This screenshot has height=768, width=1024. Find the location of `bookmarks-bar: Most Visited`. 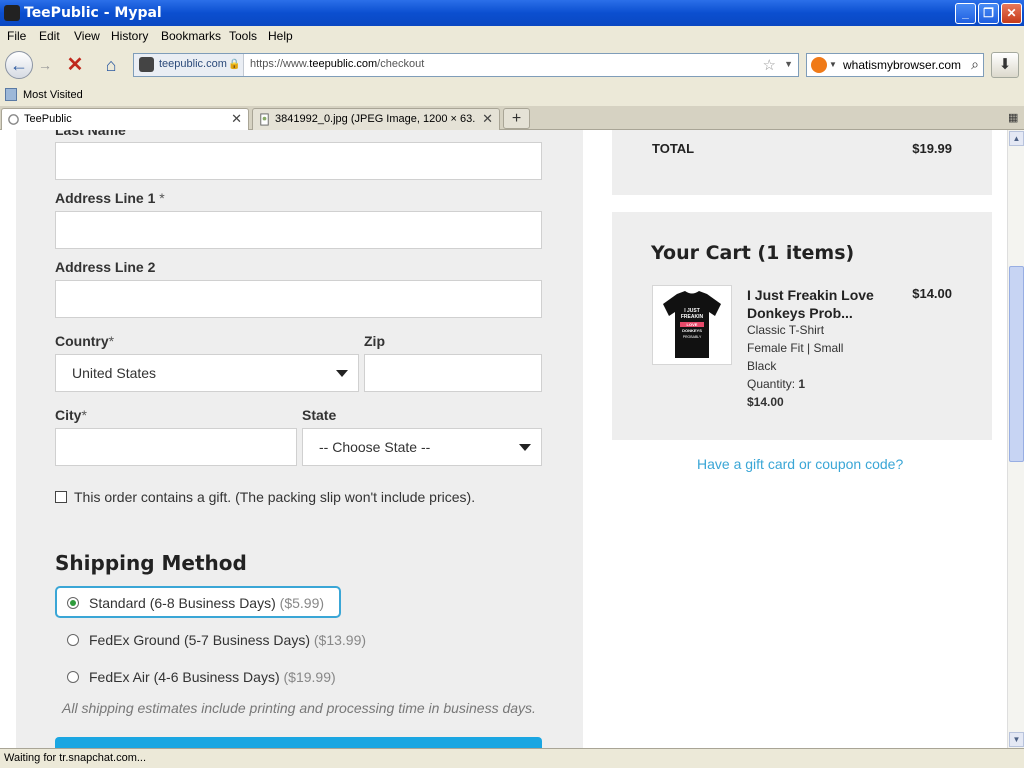

bookmarks-bar: Most Visited is located at coordinates (512, 95).